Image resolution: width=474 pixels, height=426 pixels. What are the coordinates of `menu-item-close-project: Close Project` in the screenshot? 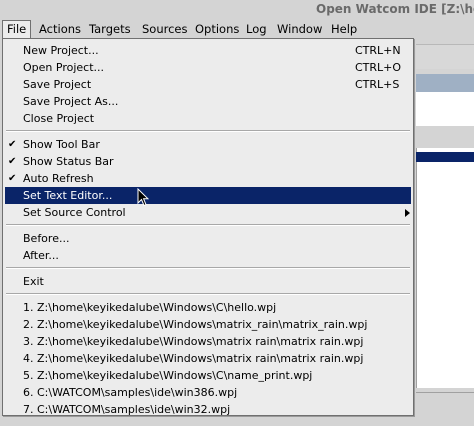 It's located at (208, 118).